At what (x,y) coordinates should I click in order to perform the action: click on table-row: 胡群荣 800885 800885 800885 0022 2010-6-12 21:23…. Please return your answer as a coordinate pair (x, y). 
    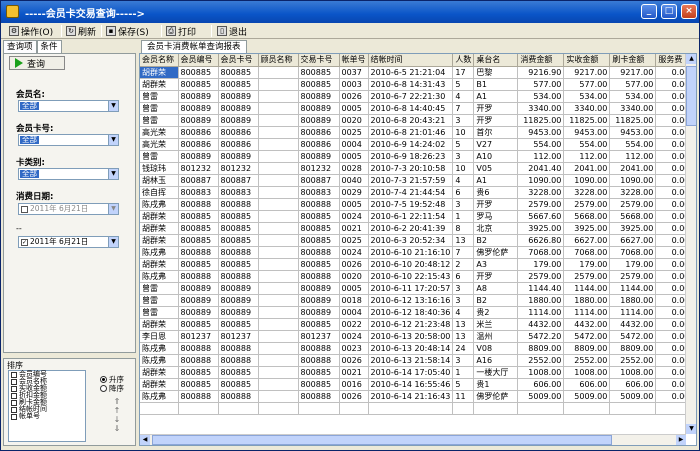
    Looking at the image, I should click on (416, 324).